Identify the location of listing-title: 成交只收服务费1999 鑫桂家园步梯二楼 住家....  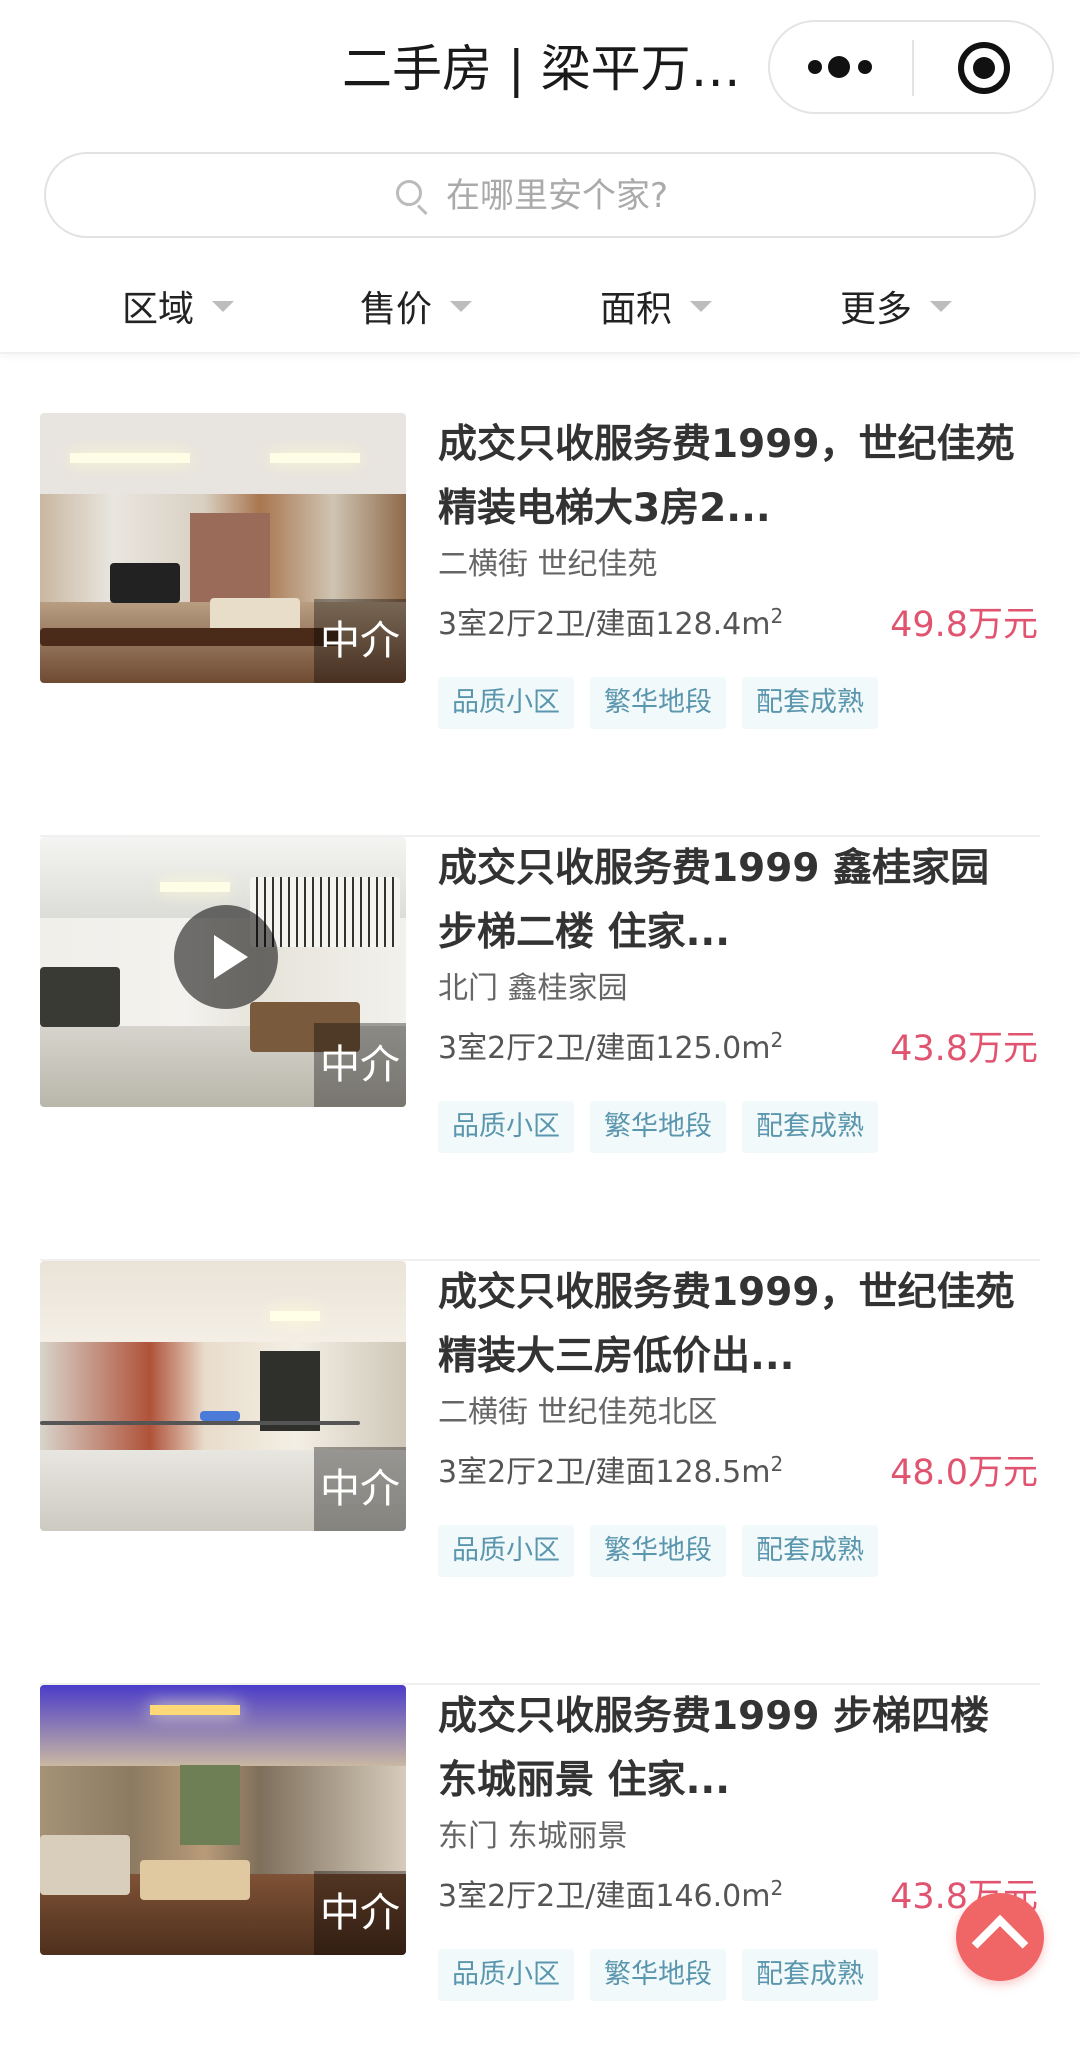
(714, 900).